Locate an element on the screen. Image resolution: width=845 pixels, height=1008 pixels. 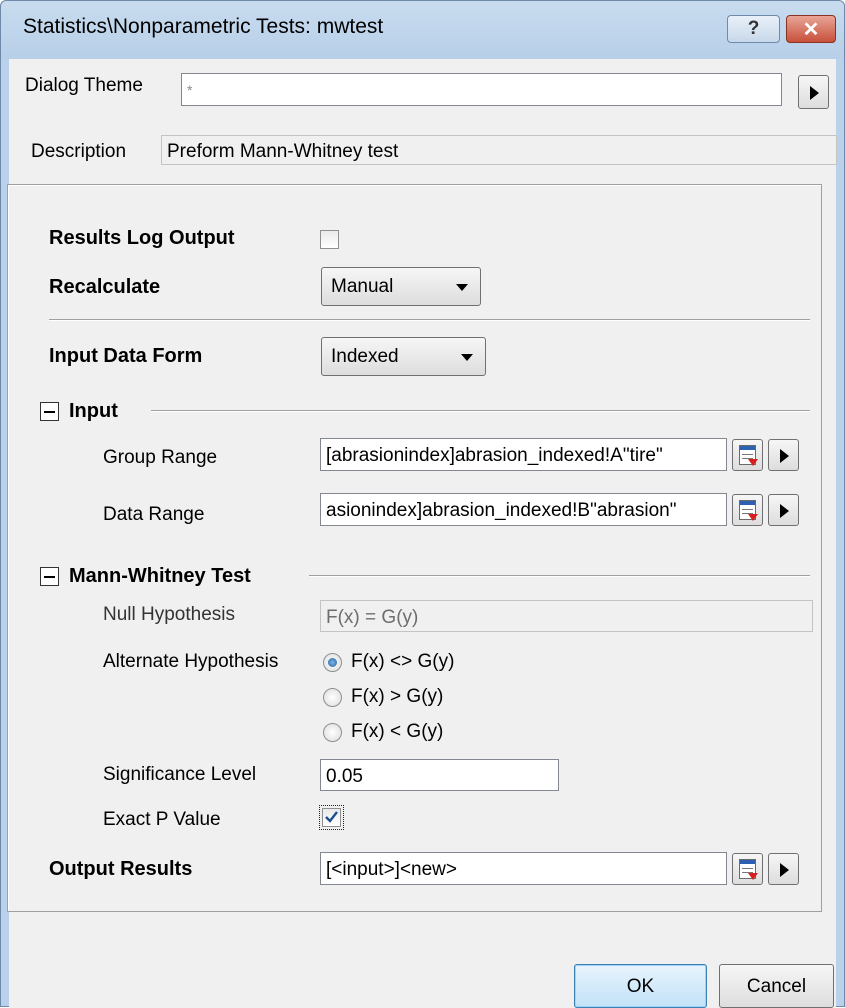
description-field: Preform Mann-Whitney test is located at coordinates (499, 150).